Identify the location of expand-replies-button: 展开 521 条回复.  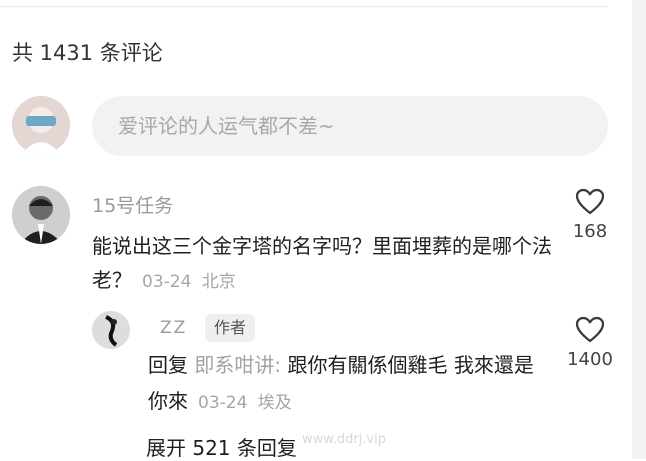
(221, 446).